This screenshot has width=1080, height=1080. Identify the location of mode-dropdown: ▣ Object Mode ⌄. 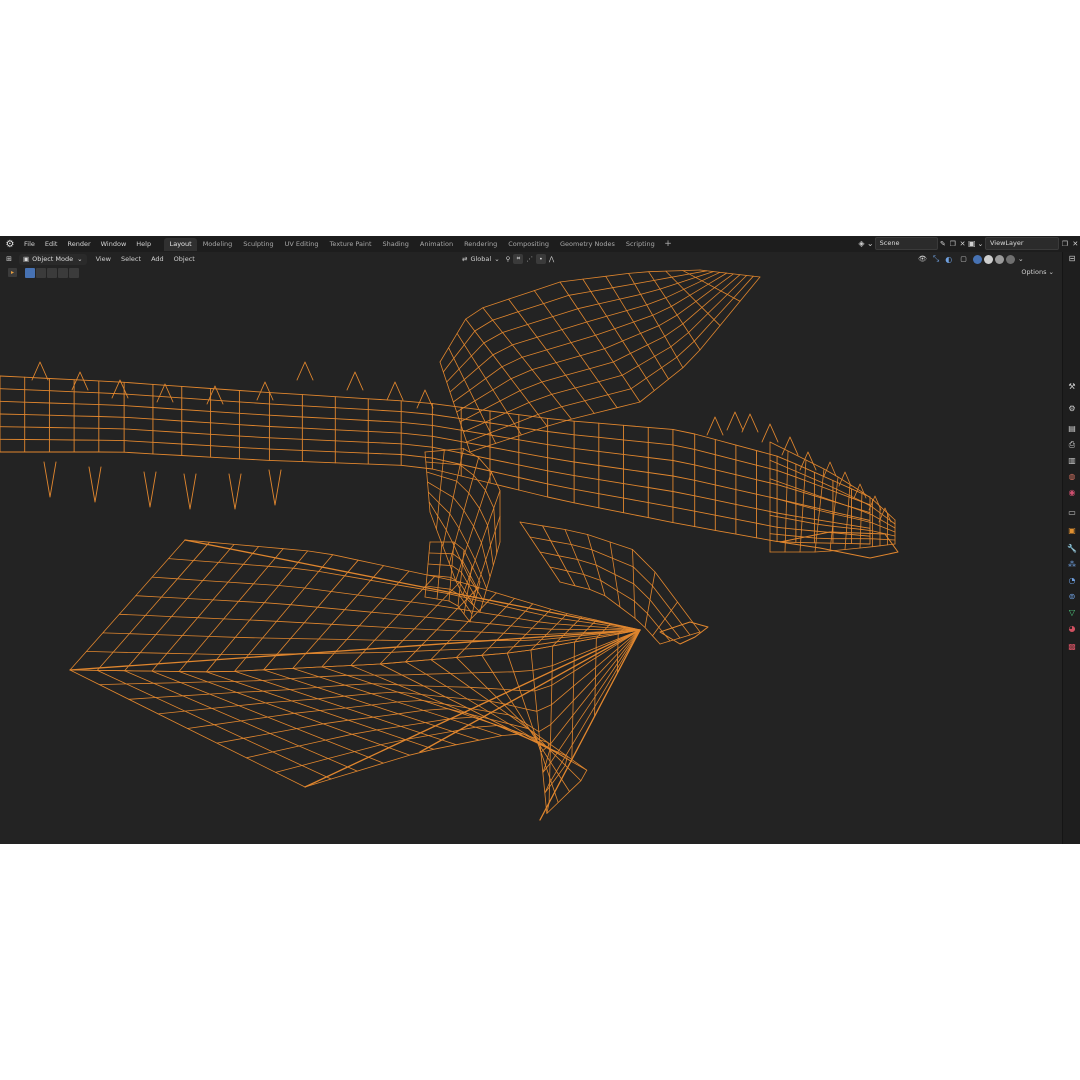
(53, 259).